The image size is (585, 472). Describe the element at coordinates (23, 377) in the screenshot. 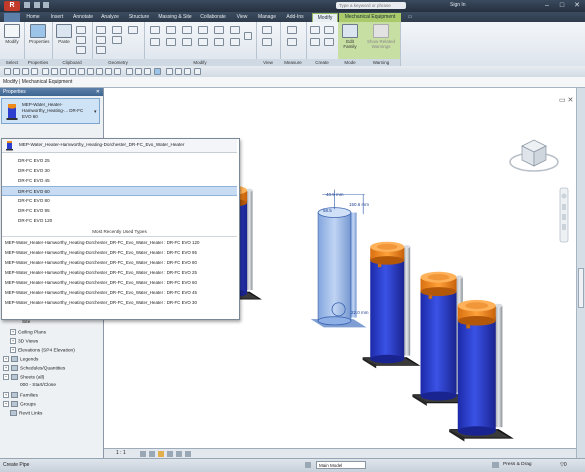

I see `tree-item-sheets: − Sheets (all)` at that location.